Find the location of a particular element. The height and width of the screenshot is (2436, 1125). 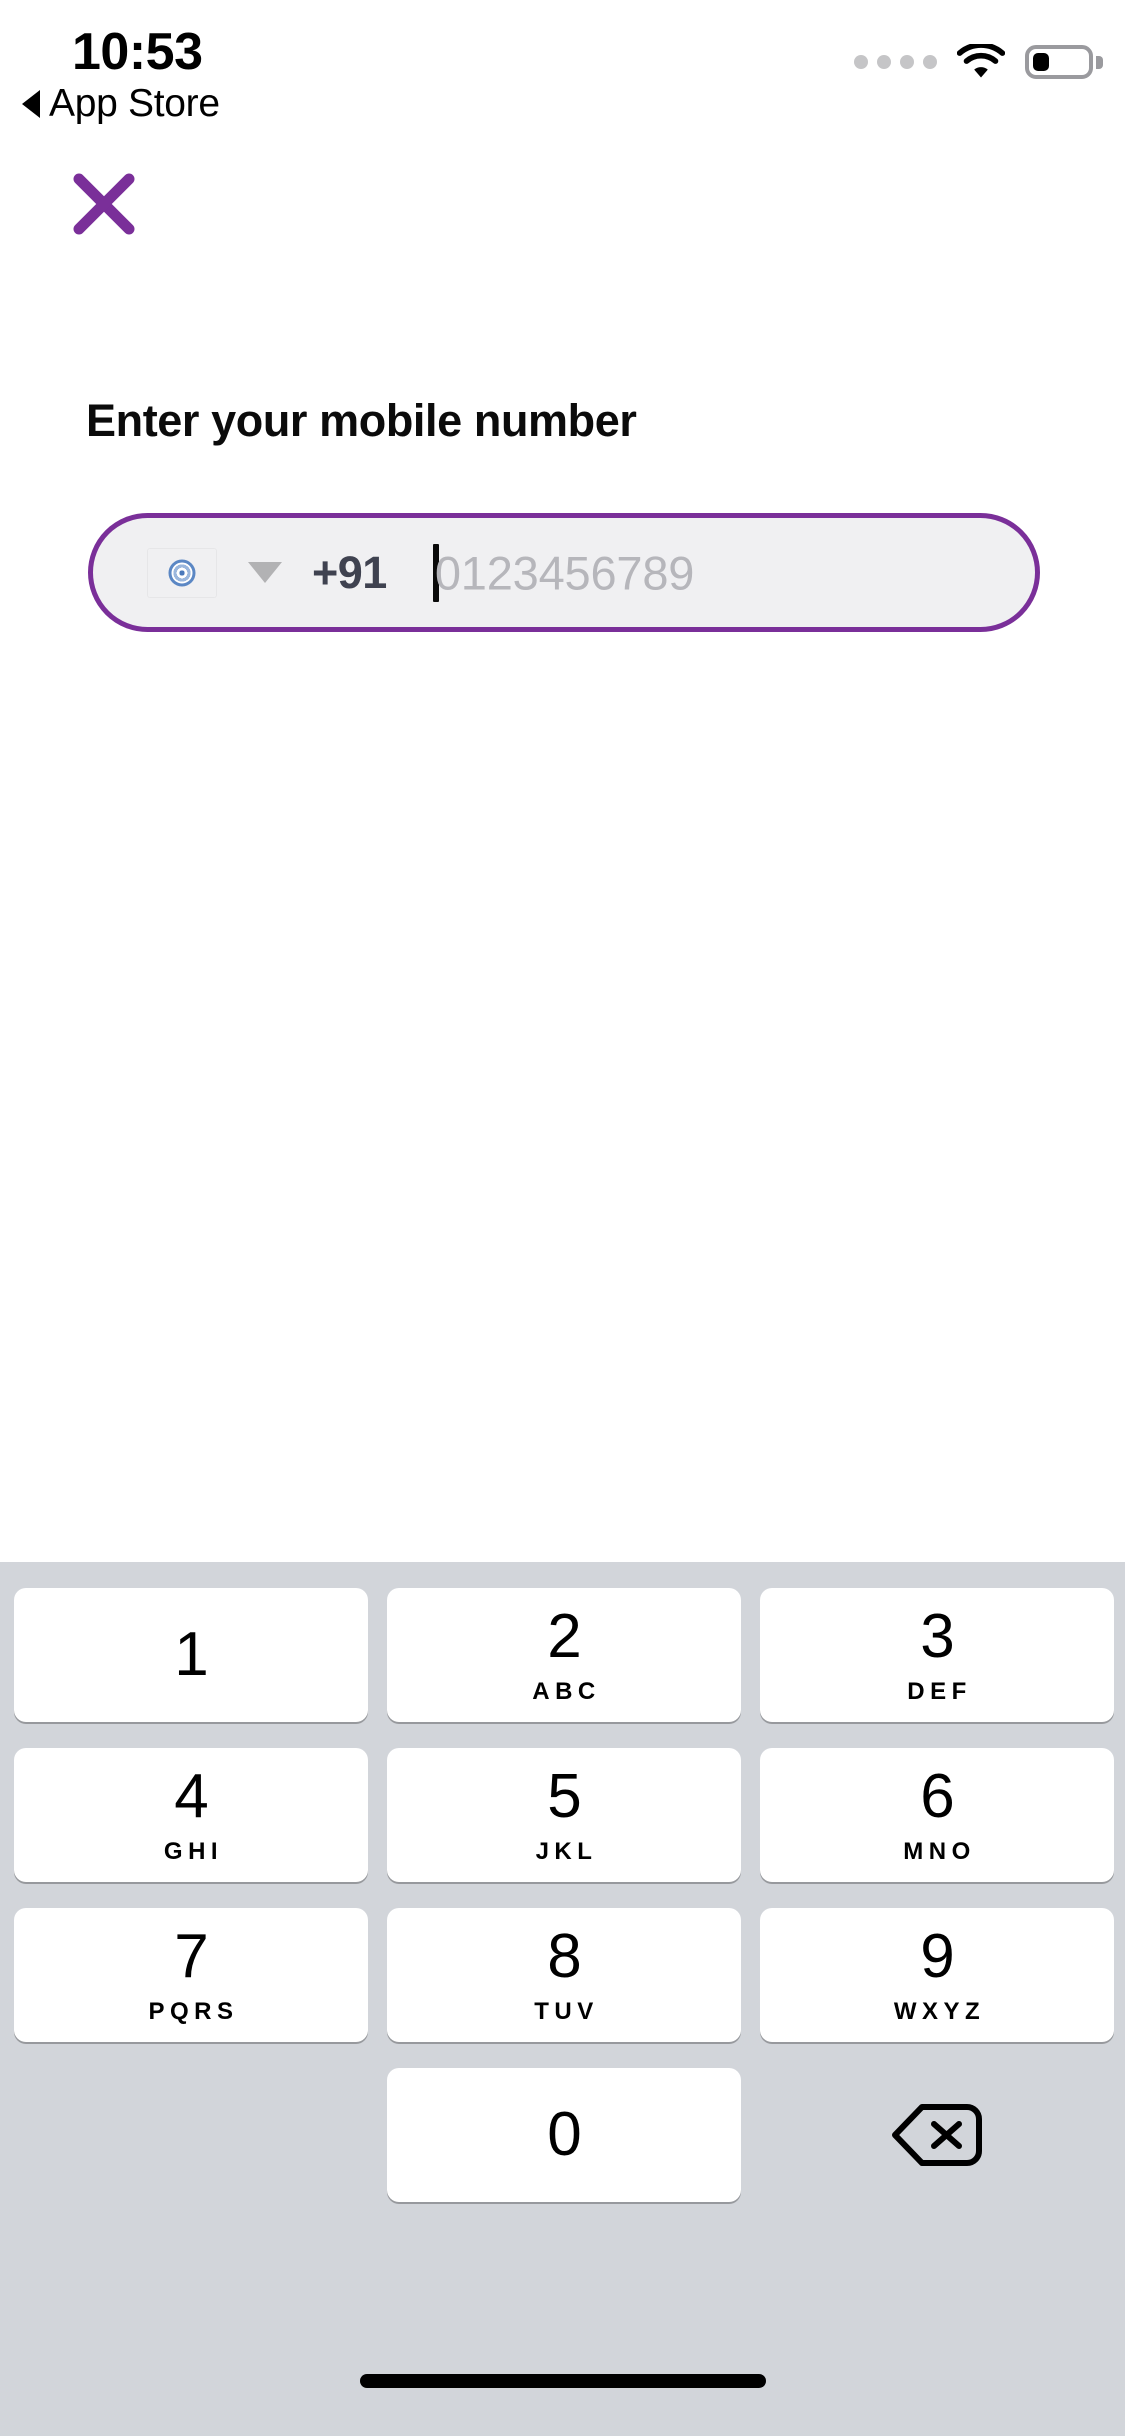

key-1: 1 is located at coordinates (191, 1655).